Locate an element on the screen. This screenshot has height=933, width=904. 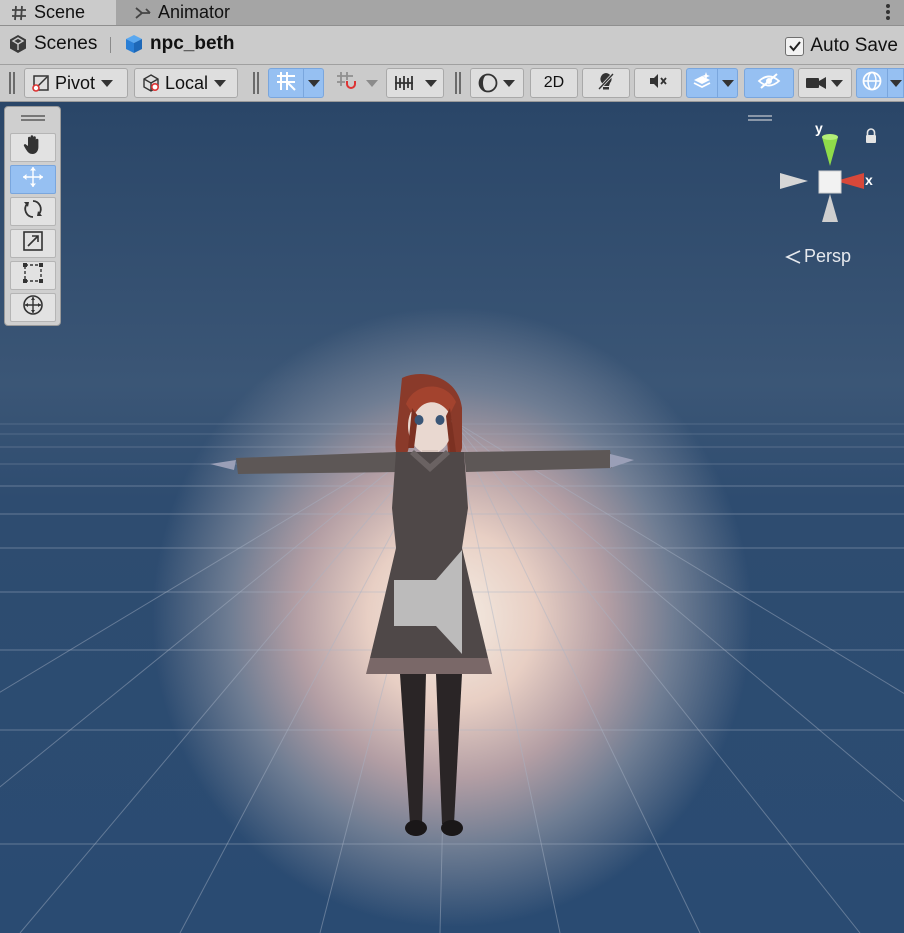
perspective-chevron-icon is located at coordinates (793, 257).